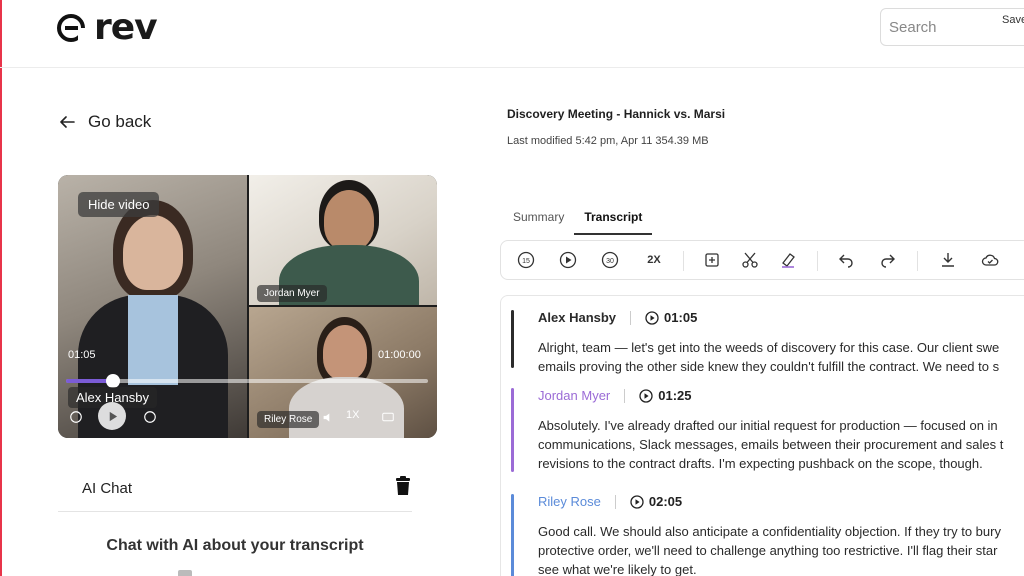  I want to click on playback-speed: 1X, so click(352, 415).